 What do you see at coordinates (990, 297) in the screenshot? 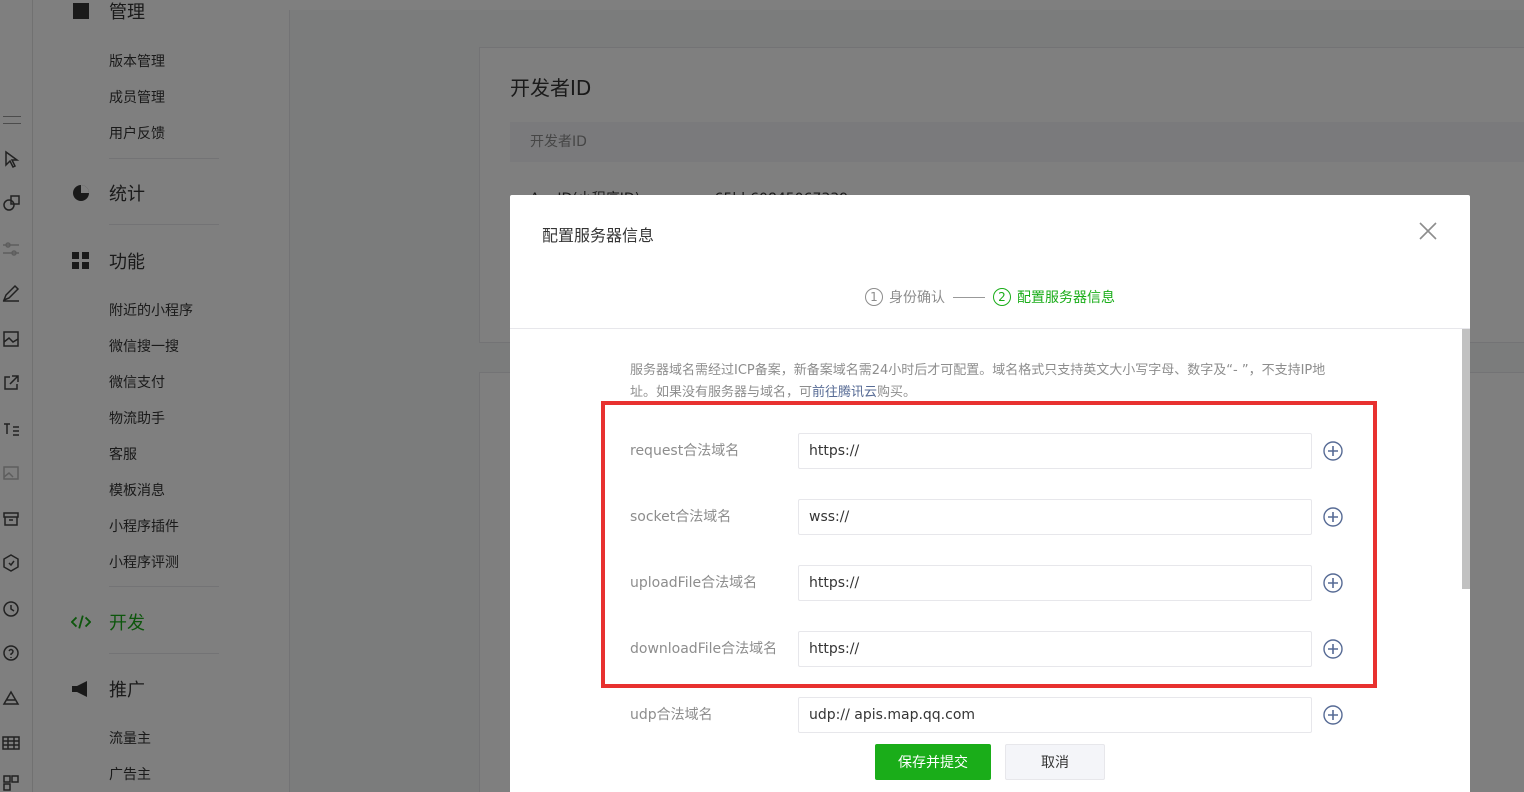
I see `step-indicator: 1 身份确认 2 配置服务器信息` at bounding box center [990, 297].